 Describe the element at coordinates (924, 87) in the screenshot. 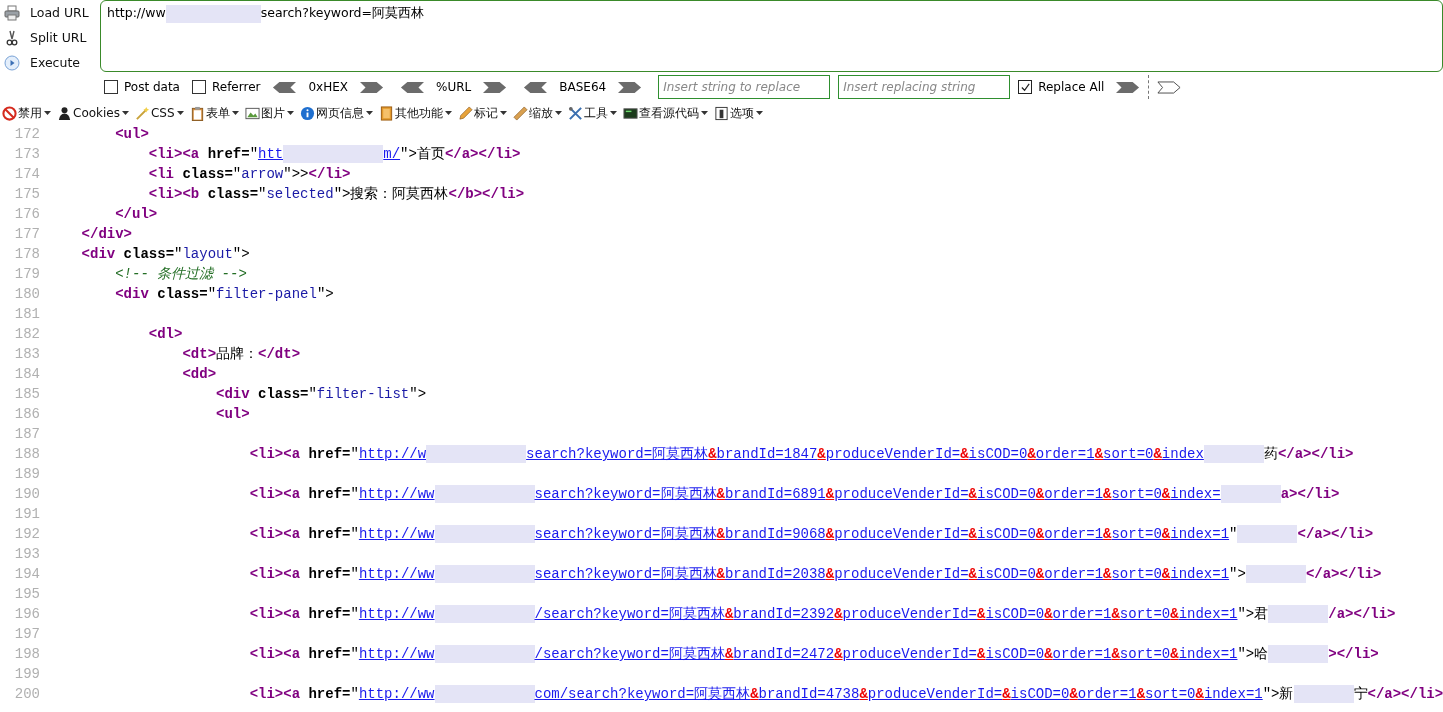

I see `replace-field: Insert replacing string` at that location.